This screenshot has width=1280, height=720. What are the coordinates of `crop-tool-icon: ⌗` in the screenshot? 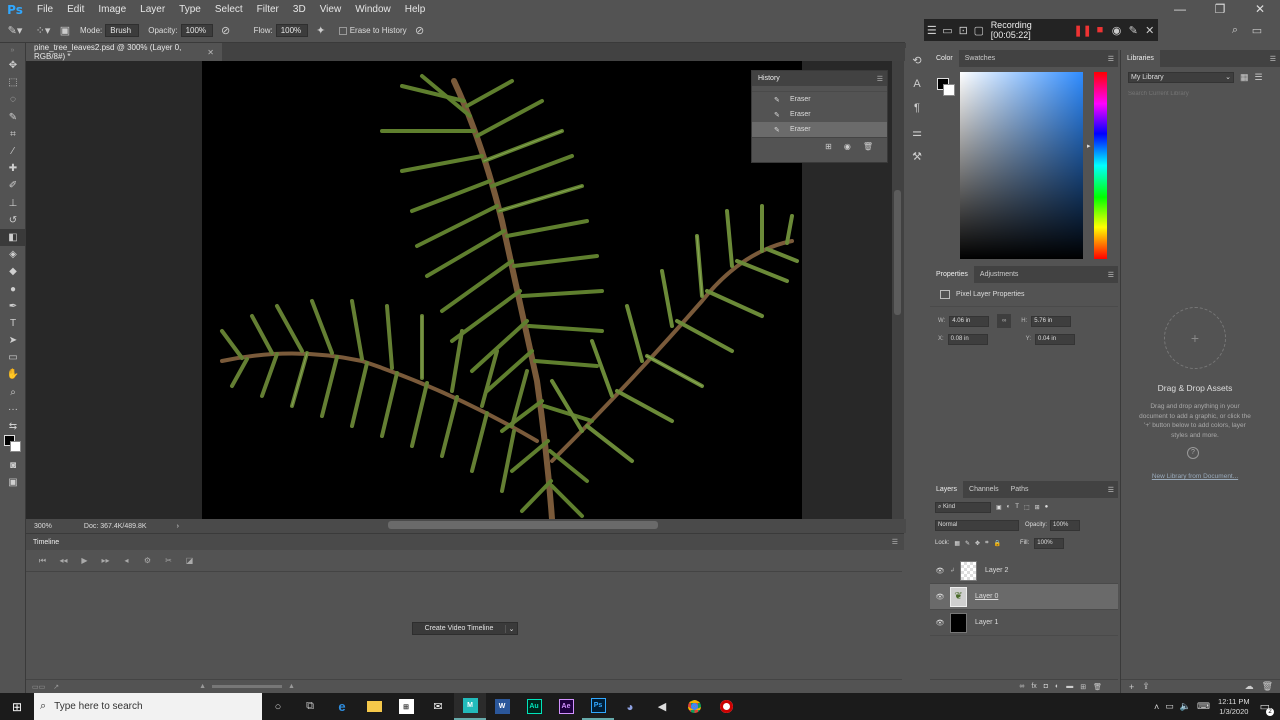 It's located at (13, 134).